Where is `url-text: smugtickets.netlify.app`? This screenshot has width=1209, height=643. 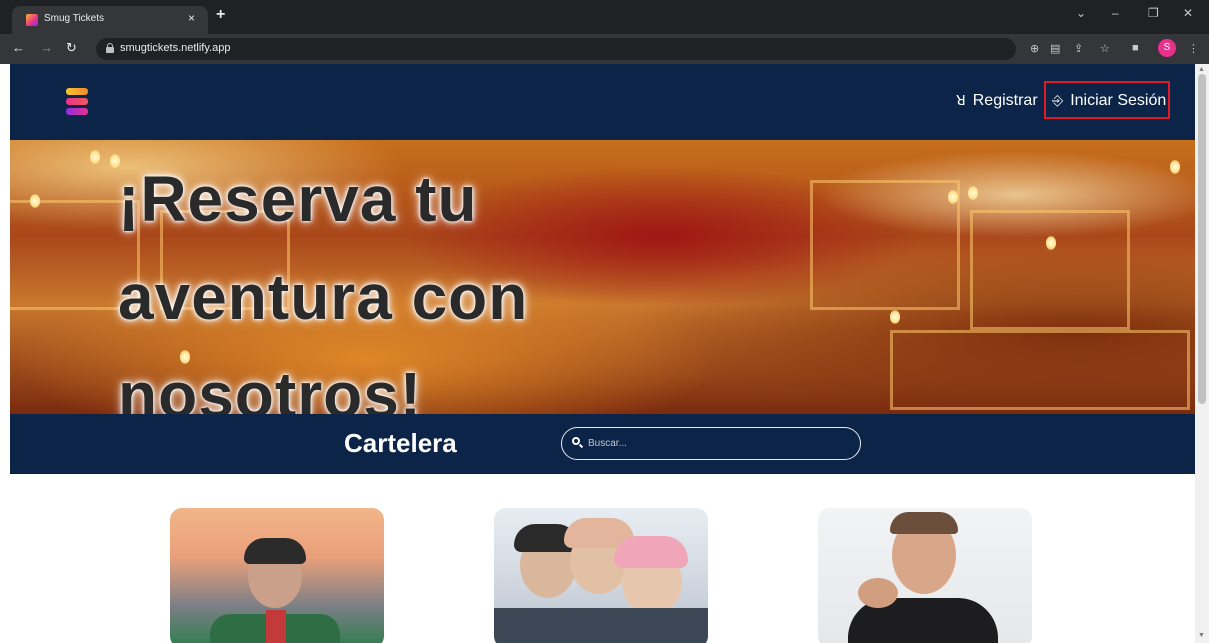 url-text: smugtickets.netlify.app is located at coordinates (175, 48).